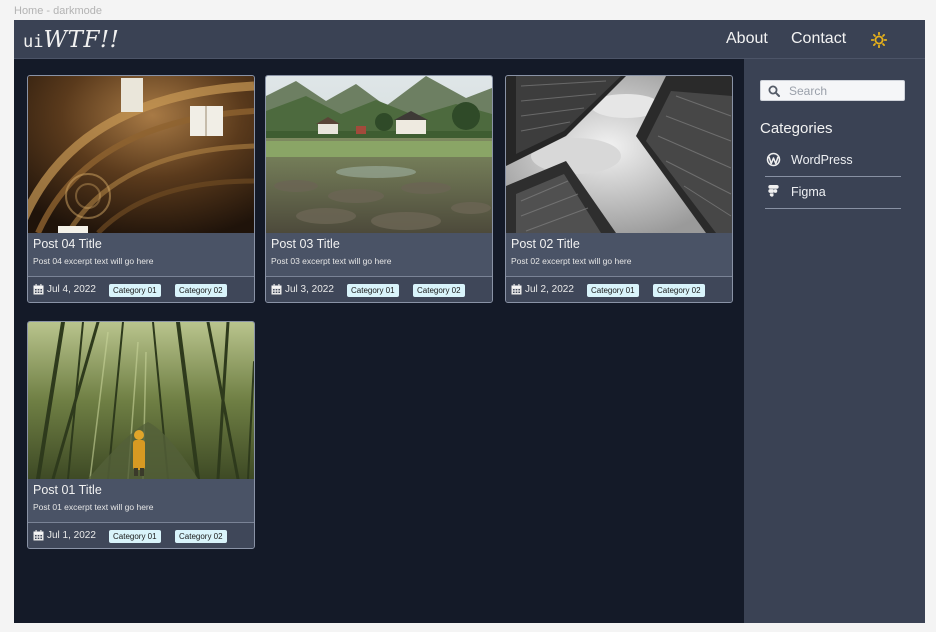 Image resolution: width=936 pixels, height=632 pixels. I want to click on logo-main: WTF!!, so click(81, 40).